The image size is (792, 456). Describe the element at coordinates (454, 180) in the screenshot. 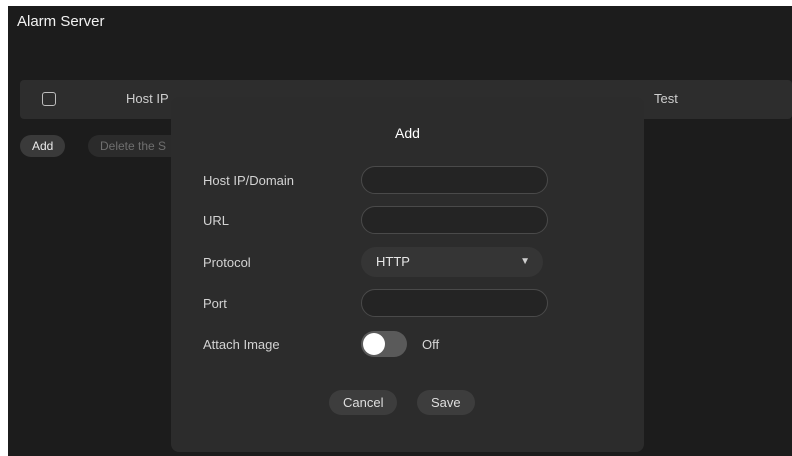

I see `host-ip-input` at that location.